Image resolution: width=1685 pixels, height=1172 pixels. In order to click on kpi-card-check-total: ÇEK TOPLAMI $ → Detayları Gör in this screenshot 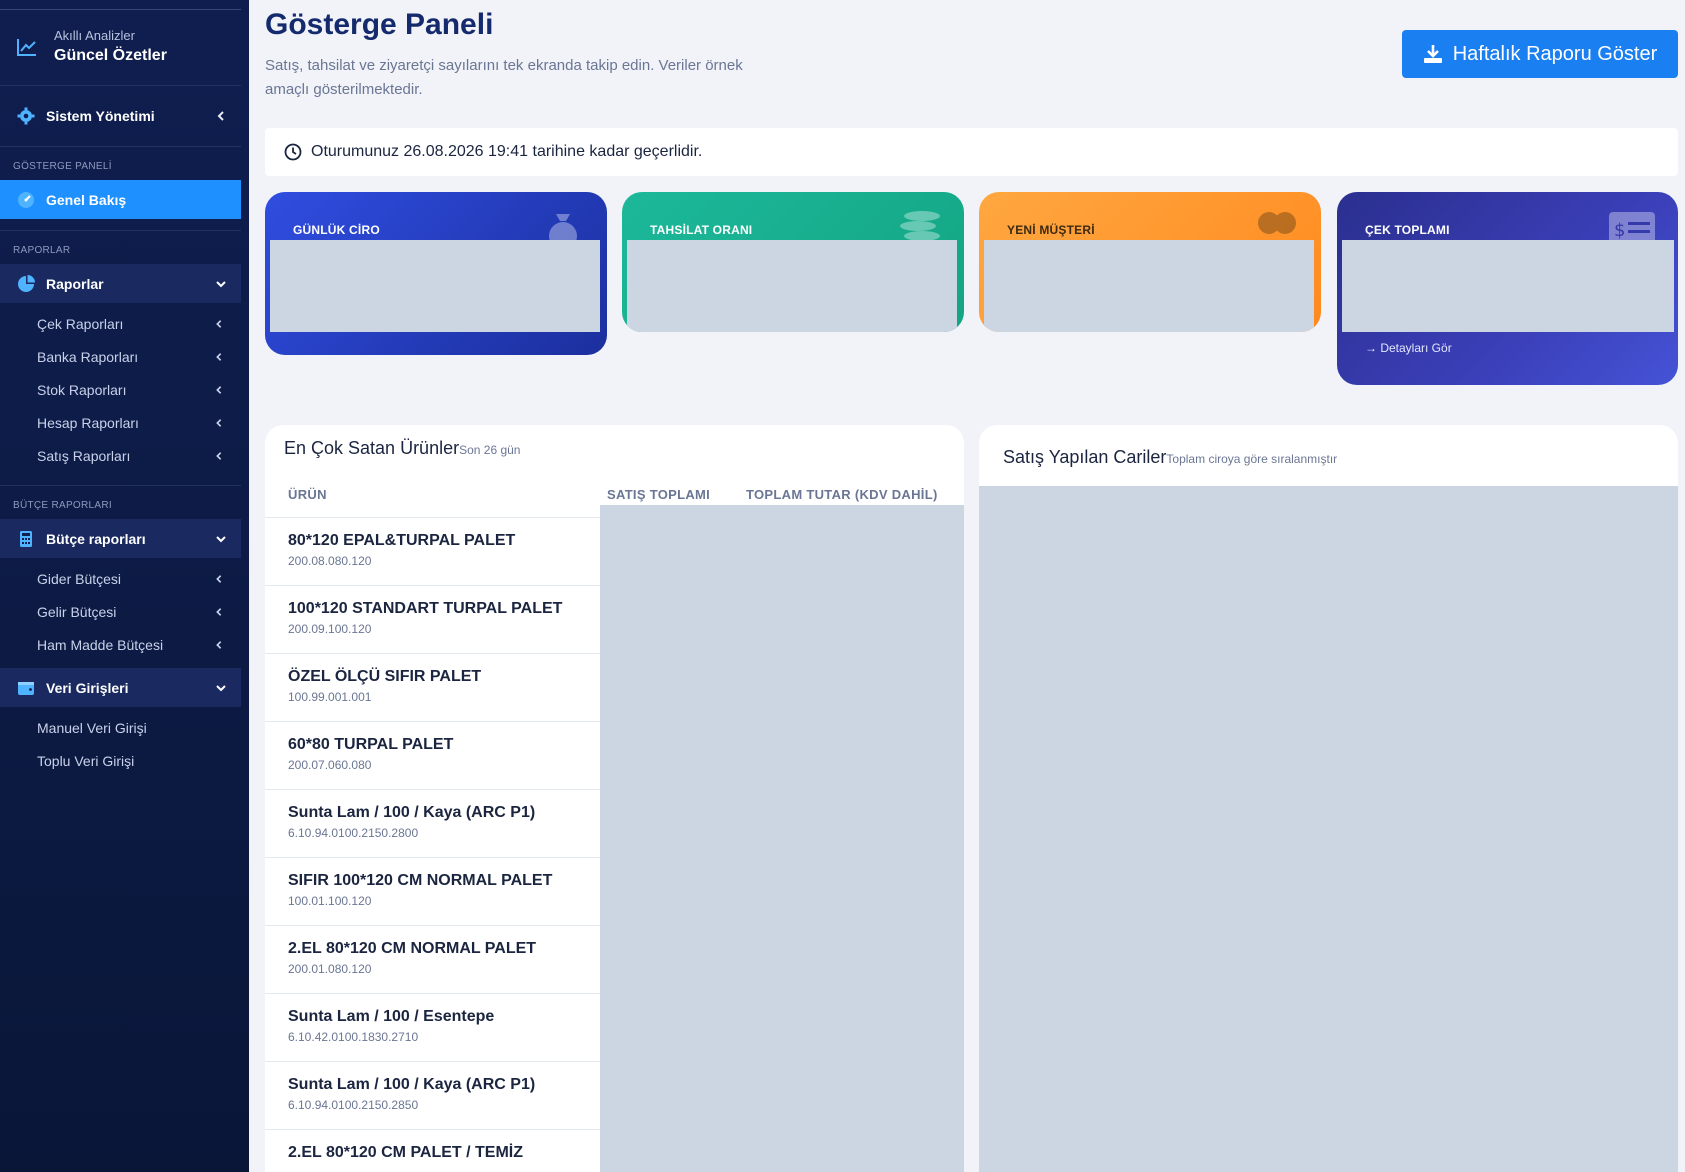, I will do `click(1507, 288)`.